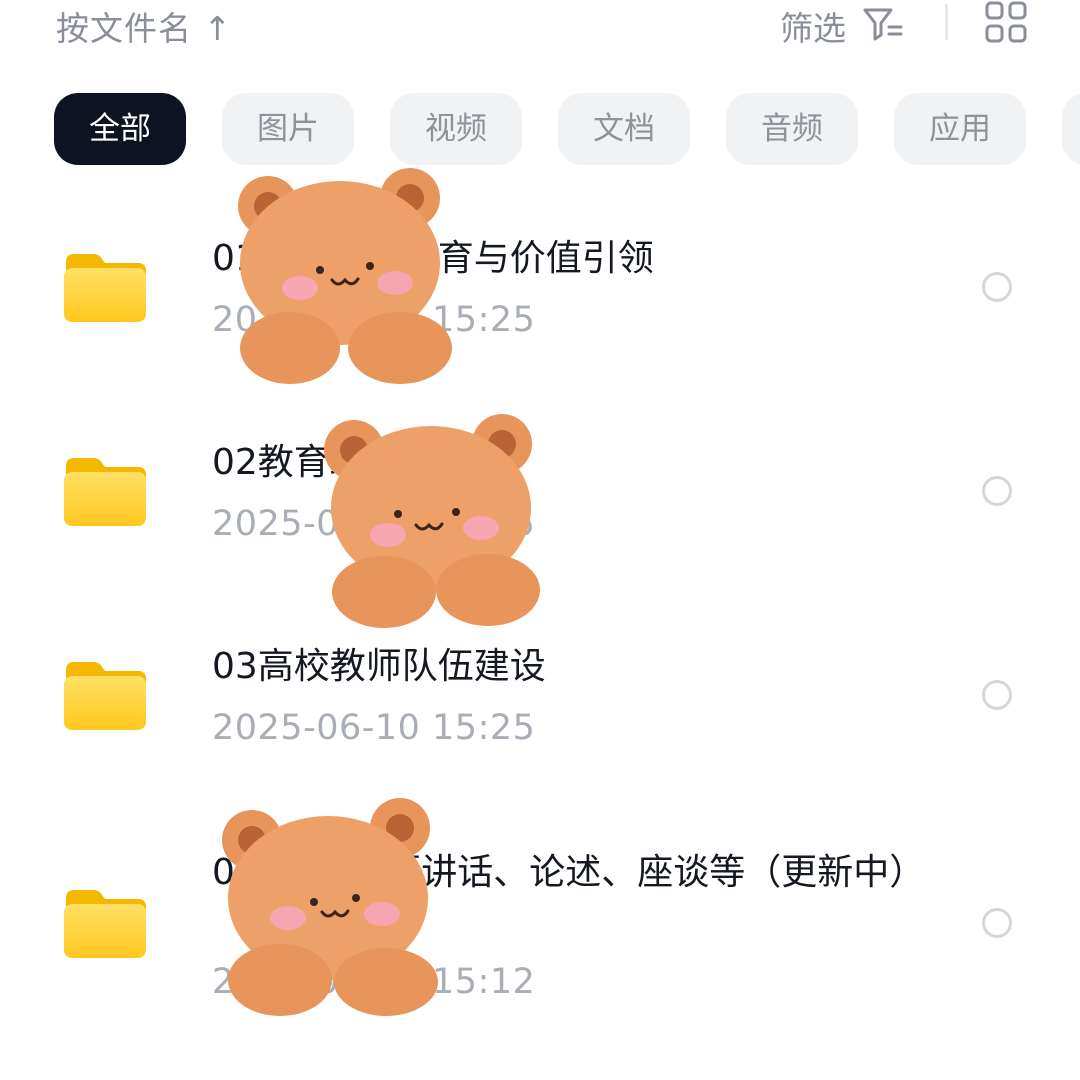 This screenshot has height=1080, width=1080. Describe the element at coordinates (813, 26) in the screenshot. I see `filter-button: 筛选` at that location.